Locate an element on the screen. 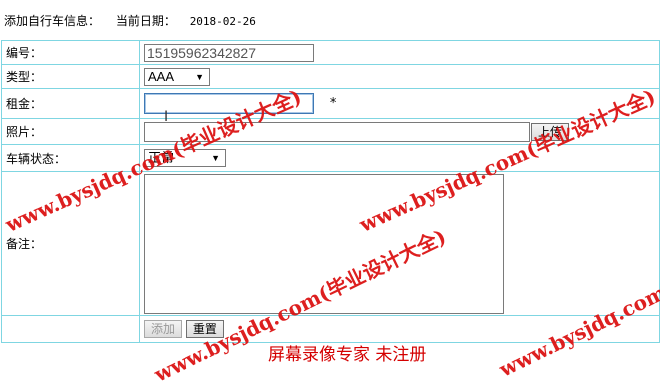 The image size is (660, 388). form-row-buttons: 添加 重置 is located at coordinates (330, 329).